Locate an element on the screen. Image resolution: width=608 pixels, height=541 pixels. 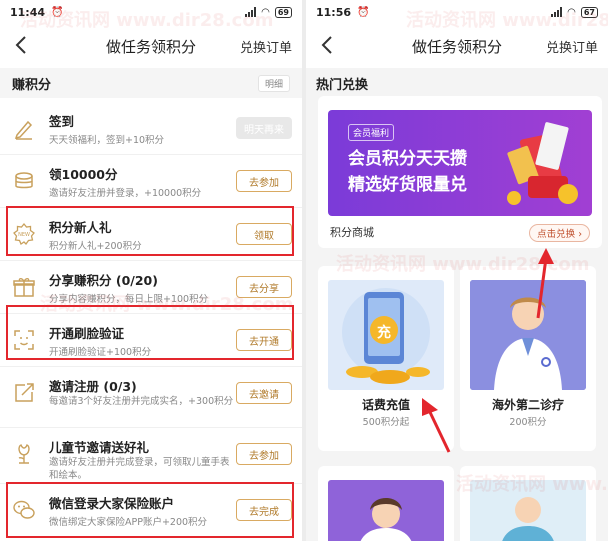
product-price: 200积分 is located at coordinates (528, 422).